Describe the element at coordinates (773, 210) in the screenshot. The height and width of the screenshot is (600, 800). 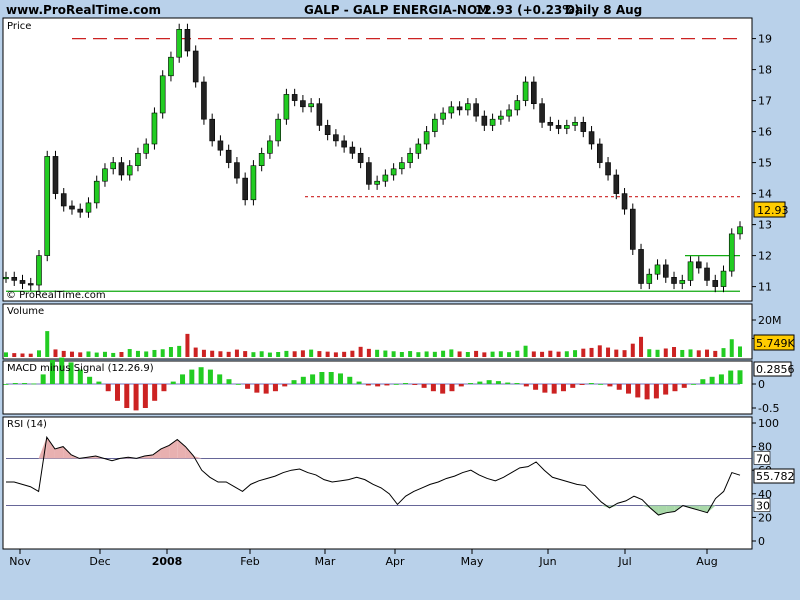
I see `last-price-value: 12.93` at that location.